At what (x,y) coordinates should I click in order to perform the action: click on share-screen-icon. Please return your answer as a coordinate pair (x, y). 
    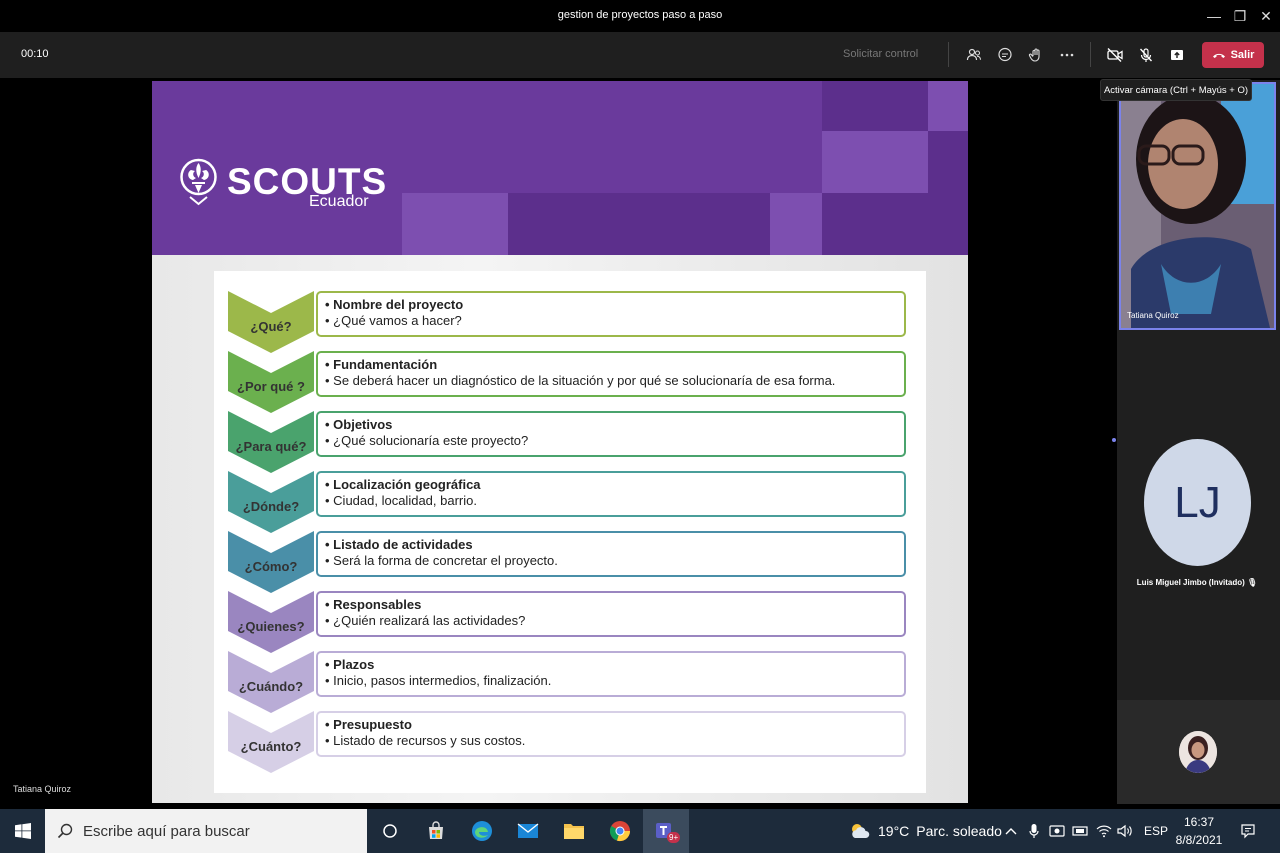
    Looking at the image, I should click on (1177, 55).